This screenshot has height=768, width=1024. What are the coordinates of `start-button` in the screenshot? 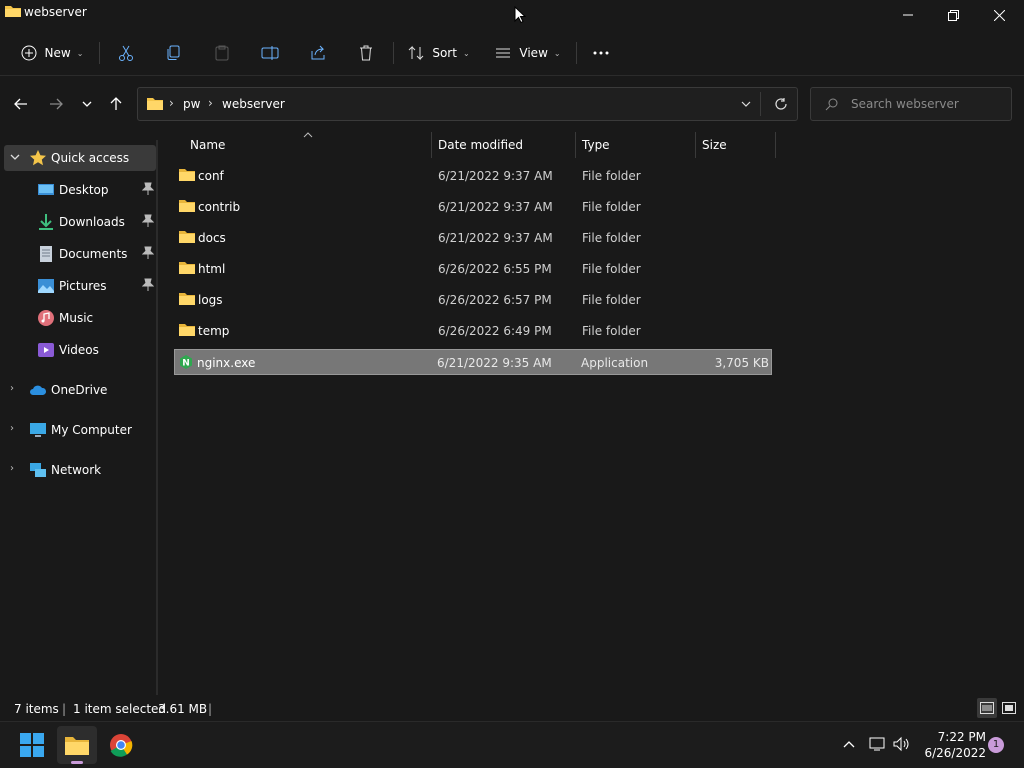 It's located at (32, 745).